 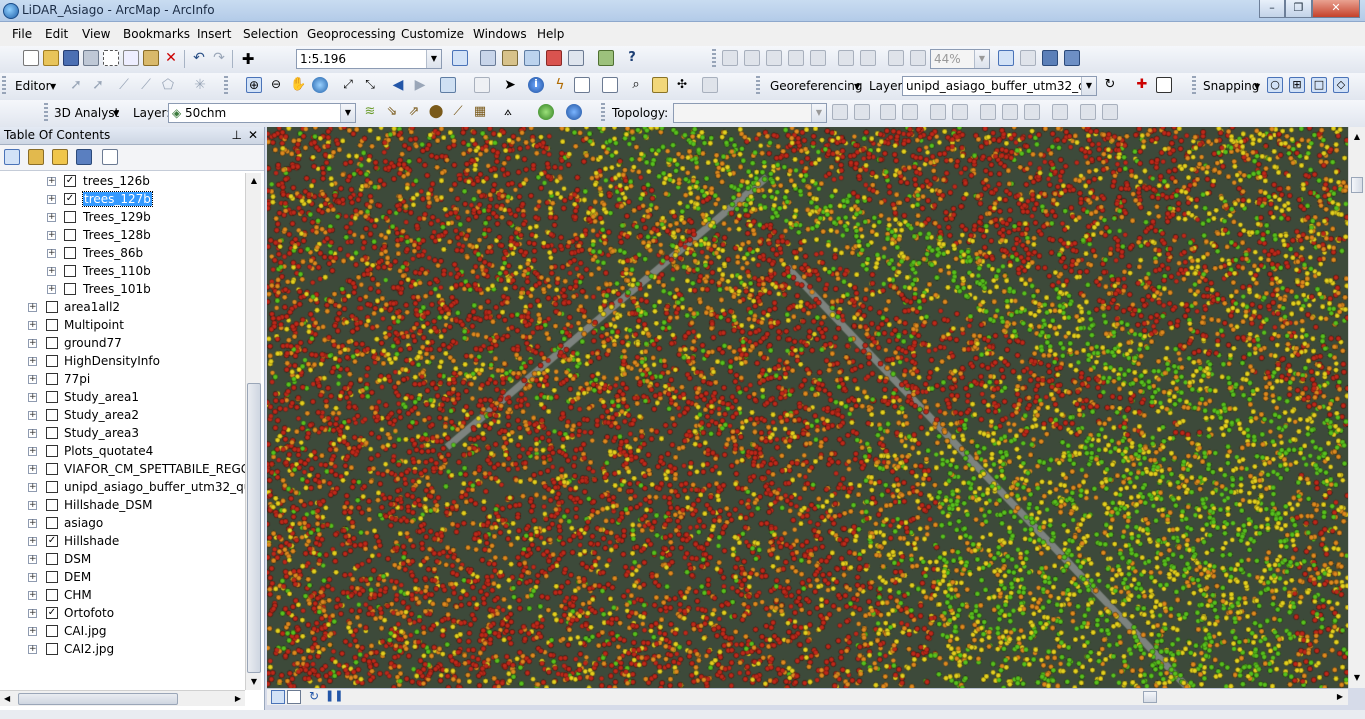 I want to click on layer-name: Study_area2, so click(x=101, y=415).